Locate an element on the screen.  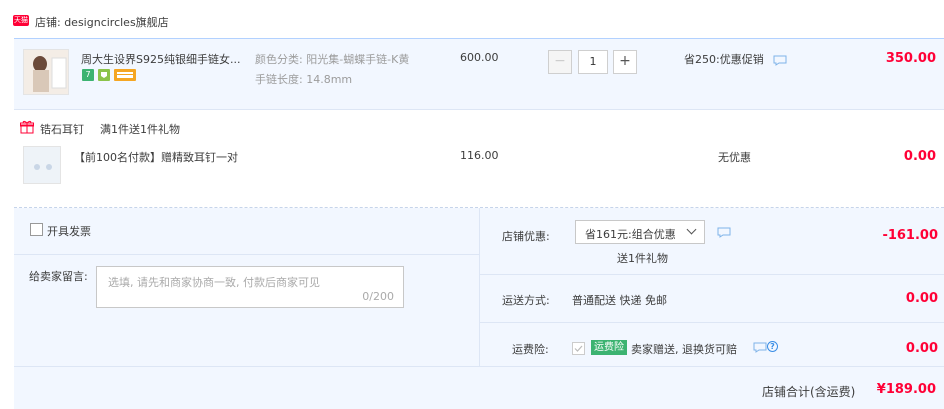
store-total-row: 店铺合计(含运费) ¥189.00 is located at coordinates (479, 387).